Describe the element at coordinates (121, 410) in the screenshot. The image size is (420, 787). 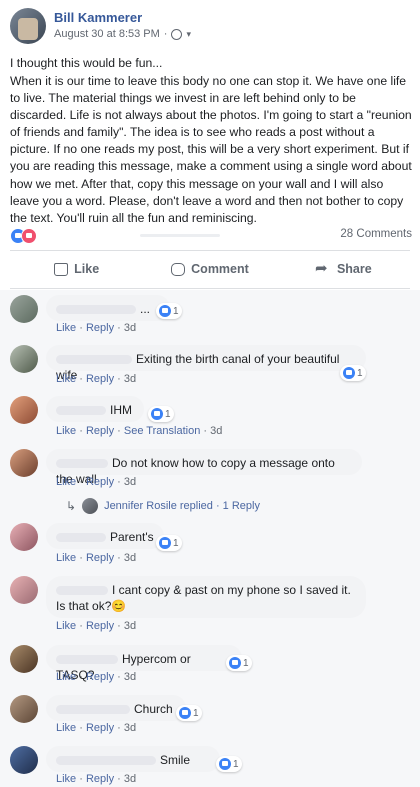
I see `comment-text: IHM` at that location.